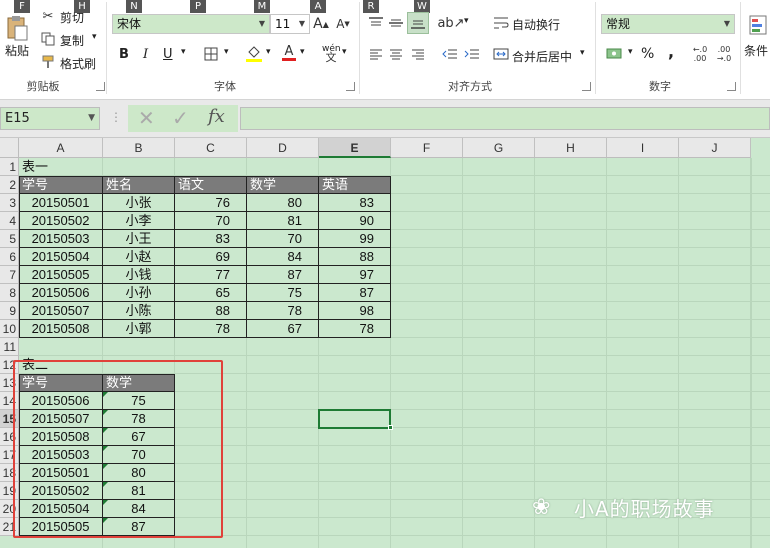  I want to click on row-header: 16, so click(9, 437).